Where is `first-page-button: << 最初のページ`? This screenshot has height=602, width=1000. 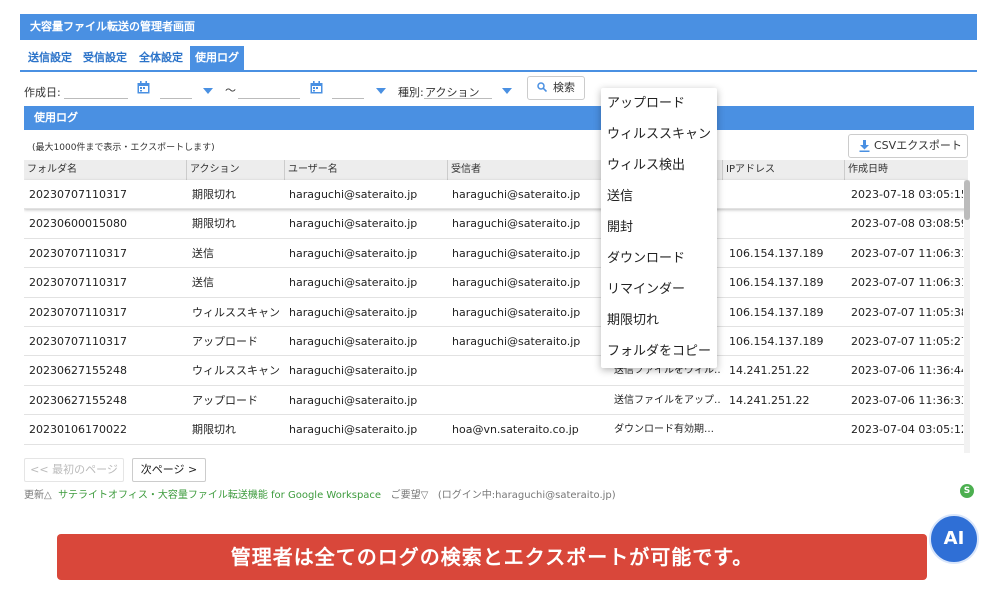 first-page-button: << 最初のページ is located at coordinates (74, 470).